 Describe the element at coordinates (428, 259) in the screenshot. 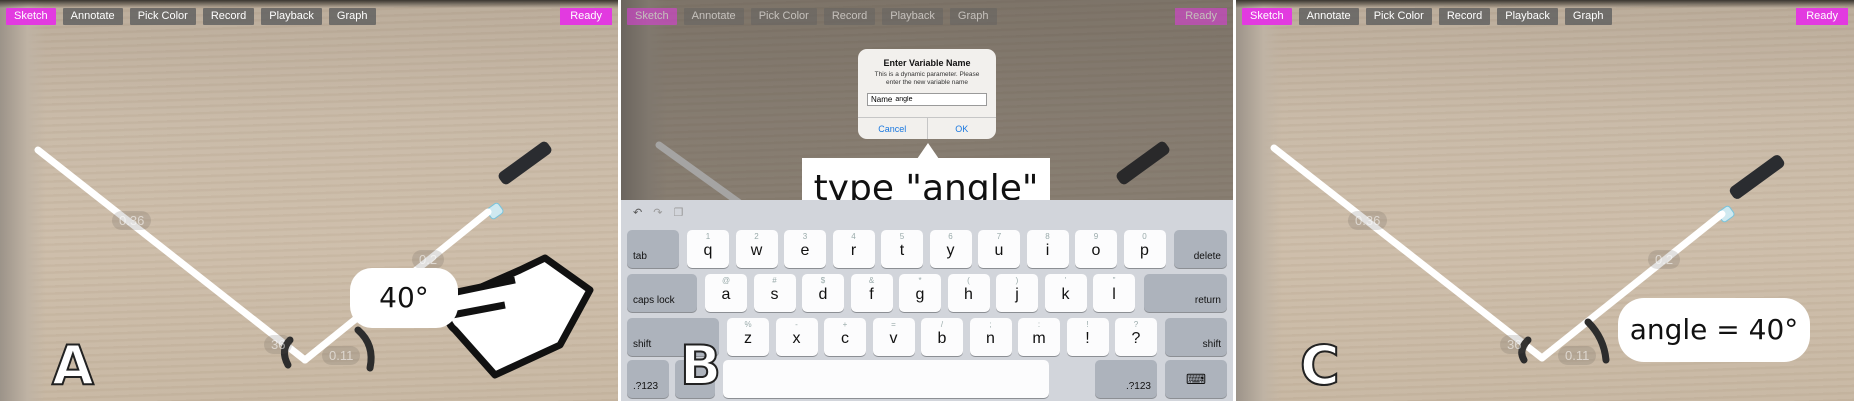

I see `measure-right: 0.2` at that location.